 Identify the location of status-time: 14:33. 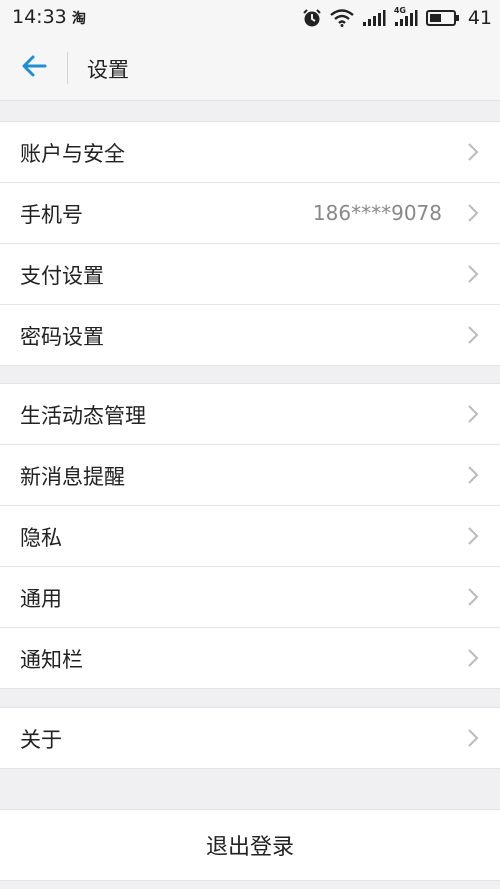
(39, 17).